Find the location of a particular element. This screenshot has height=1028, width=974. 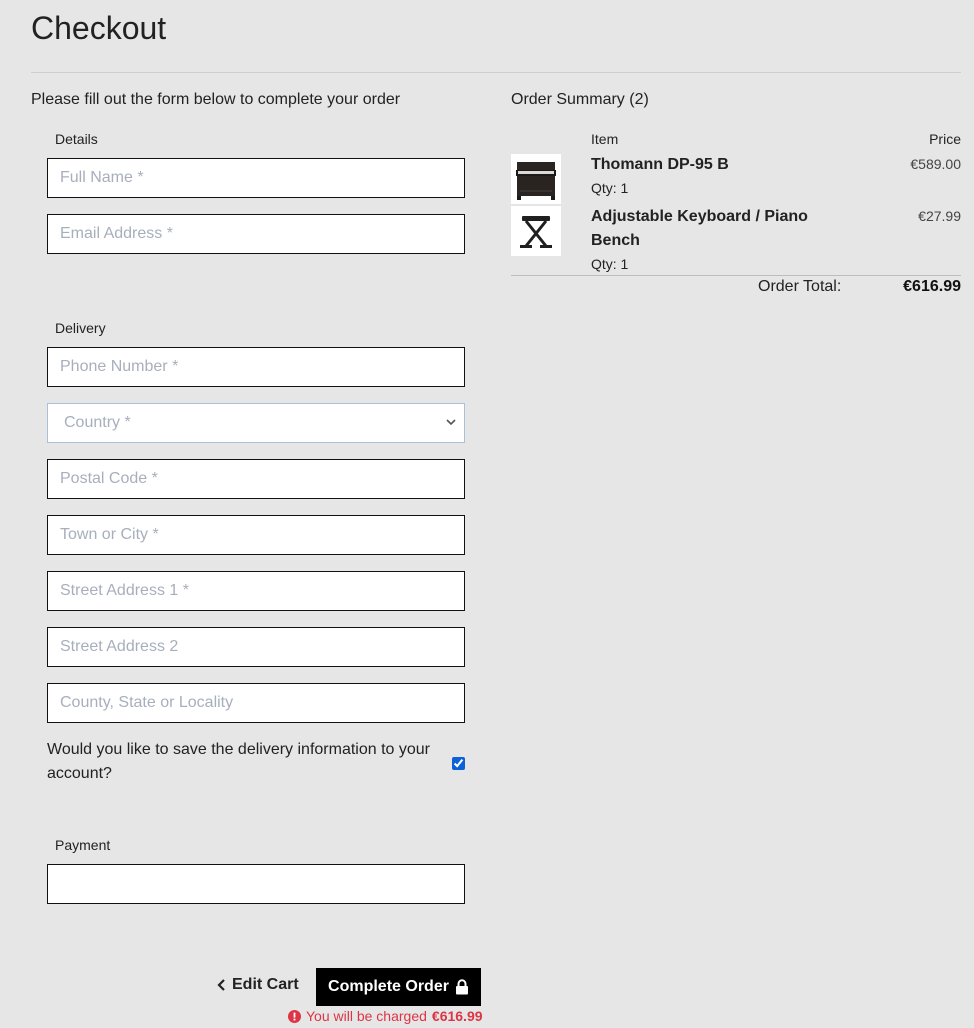

street-address-1-input is located at coordinates (256, 591).